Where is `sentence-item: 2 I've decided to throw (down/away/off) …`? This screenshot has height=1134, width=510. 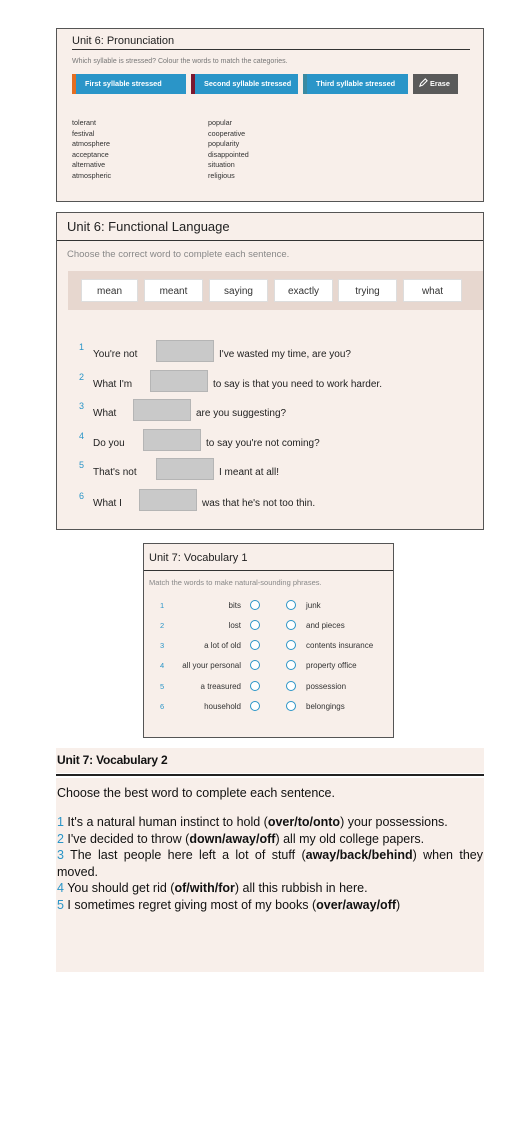
sentence-item: 2 I've decided to throw (down/away/off) … is located at coordinates (270, 839).